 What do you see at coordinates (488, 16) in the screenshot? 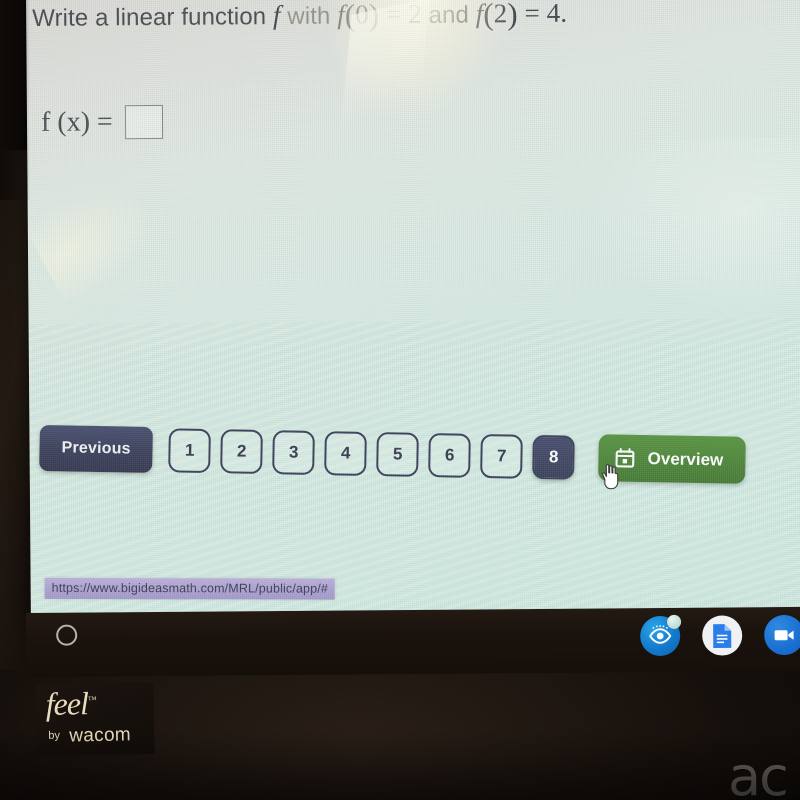
I see `equation2-left-paren: (` at bounding box center [488, 16].